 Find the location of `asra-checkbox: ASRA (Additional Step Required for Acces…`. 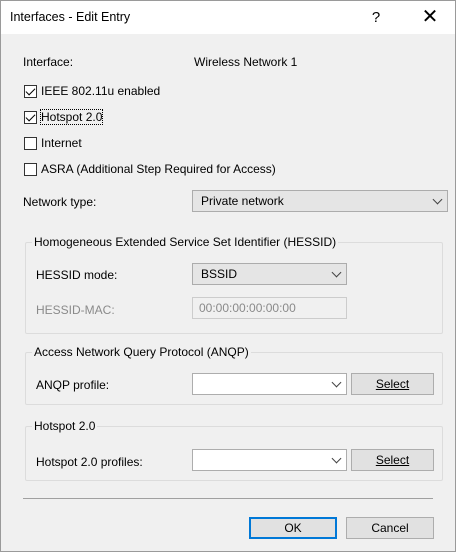

asra-checkbox: ASRA (Additional Step Required for Acces… is located at coordinates (150, 169).